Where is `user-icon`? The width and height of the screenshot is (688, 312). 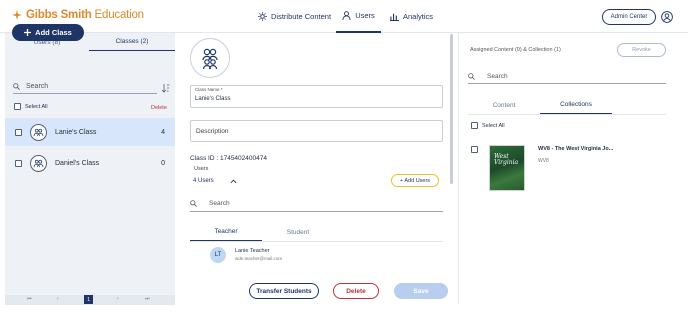
user-icon is located at coordinates (346, 15).